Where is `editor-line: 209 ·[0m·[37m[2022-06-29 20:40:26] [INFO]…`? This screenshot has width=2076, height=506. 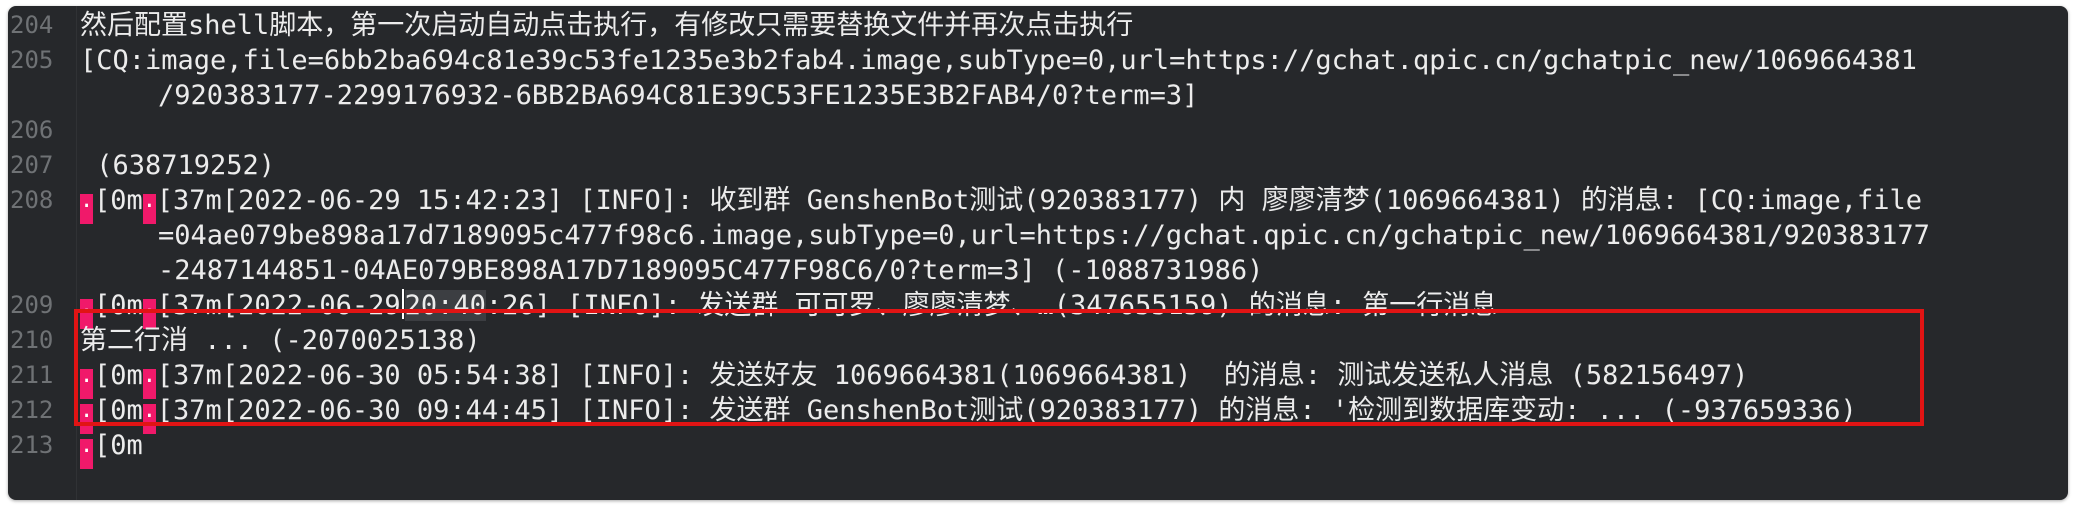
editor-line: 209 ·[0m·[37m[2022-06-29 20:40:26] [INFO]… is located at coordinates (1038, 308).